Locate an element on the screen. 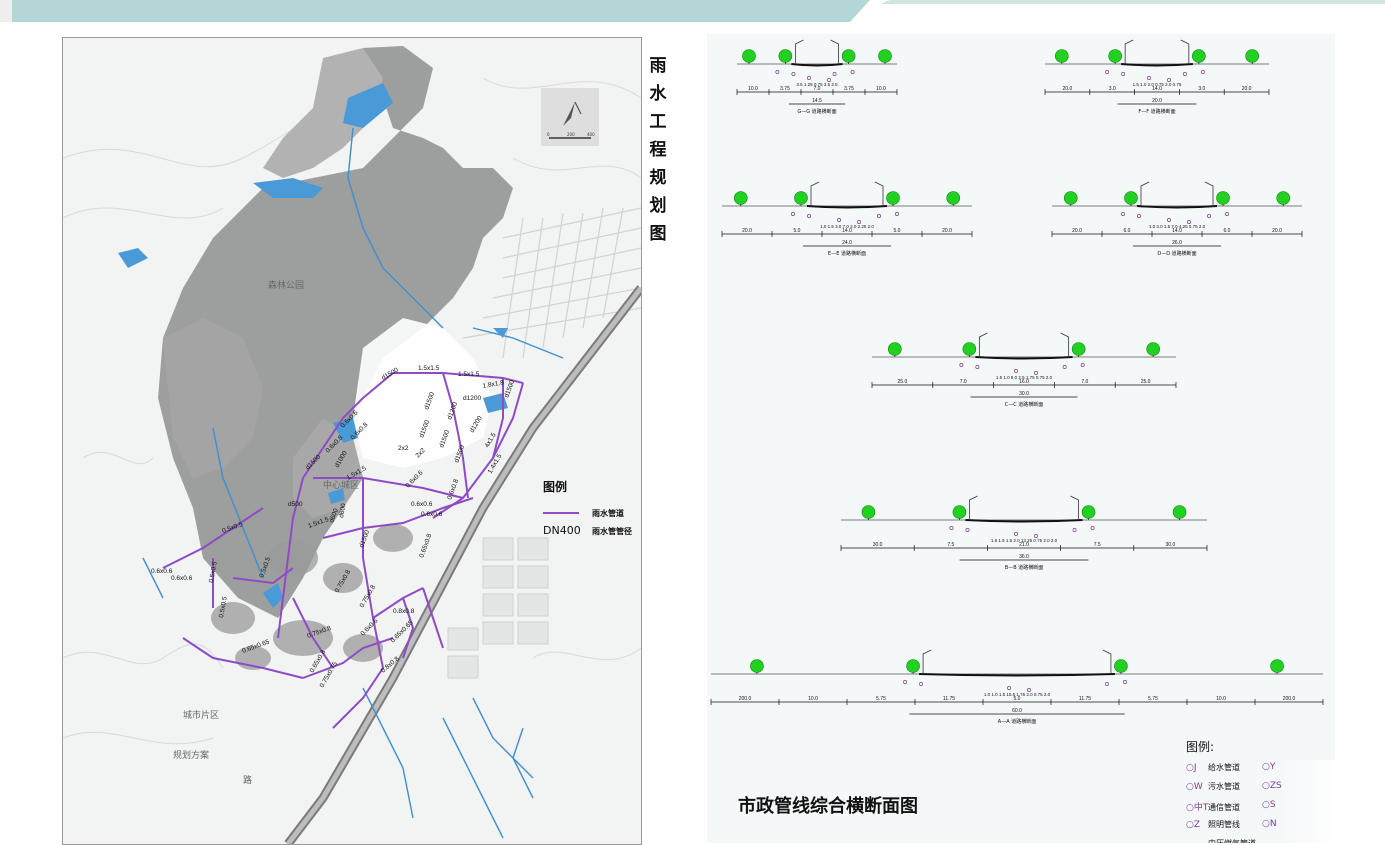  sub-dimension-values: 1.0 1.0 1.5 15.5 1.75 2.0 0.75 2.0 is located at coordinates (1017, 694).